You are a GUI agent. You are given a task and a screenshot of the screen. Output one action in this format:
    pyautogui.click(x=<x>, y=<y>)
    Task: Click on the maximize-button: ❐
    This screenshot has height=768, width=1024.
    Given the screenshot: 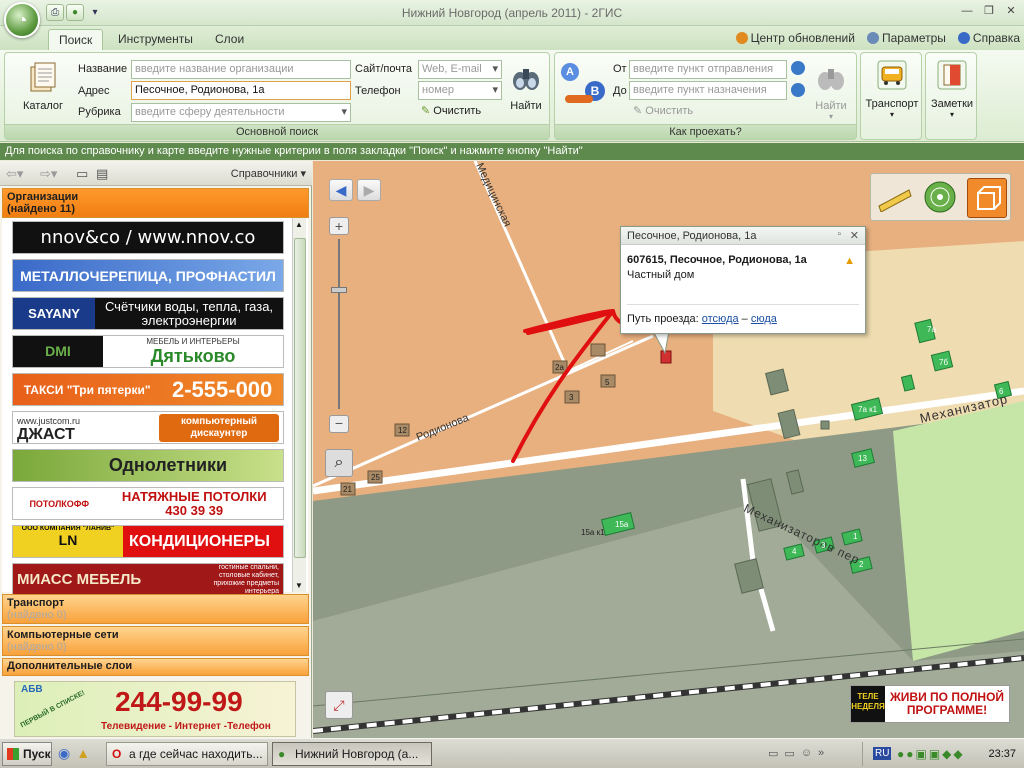 What is the action you would take?
    pyautogui.click(x=989, y=12)
    